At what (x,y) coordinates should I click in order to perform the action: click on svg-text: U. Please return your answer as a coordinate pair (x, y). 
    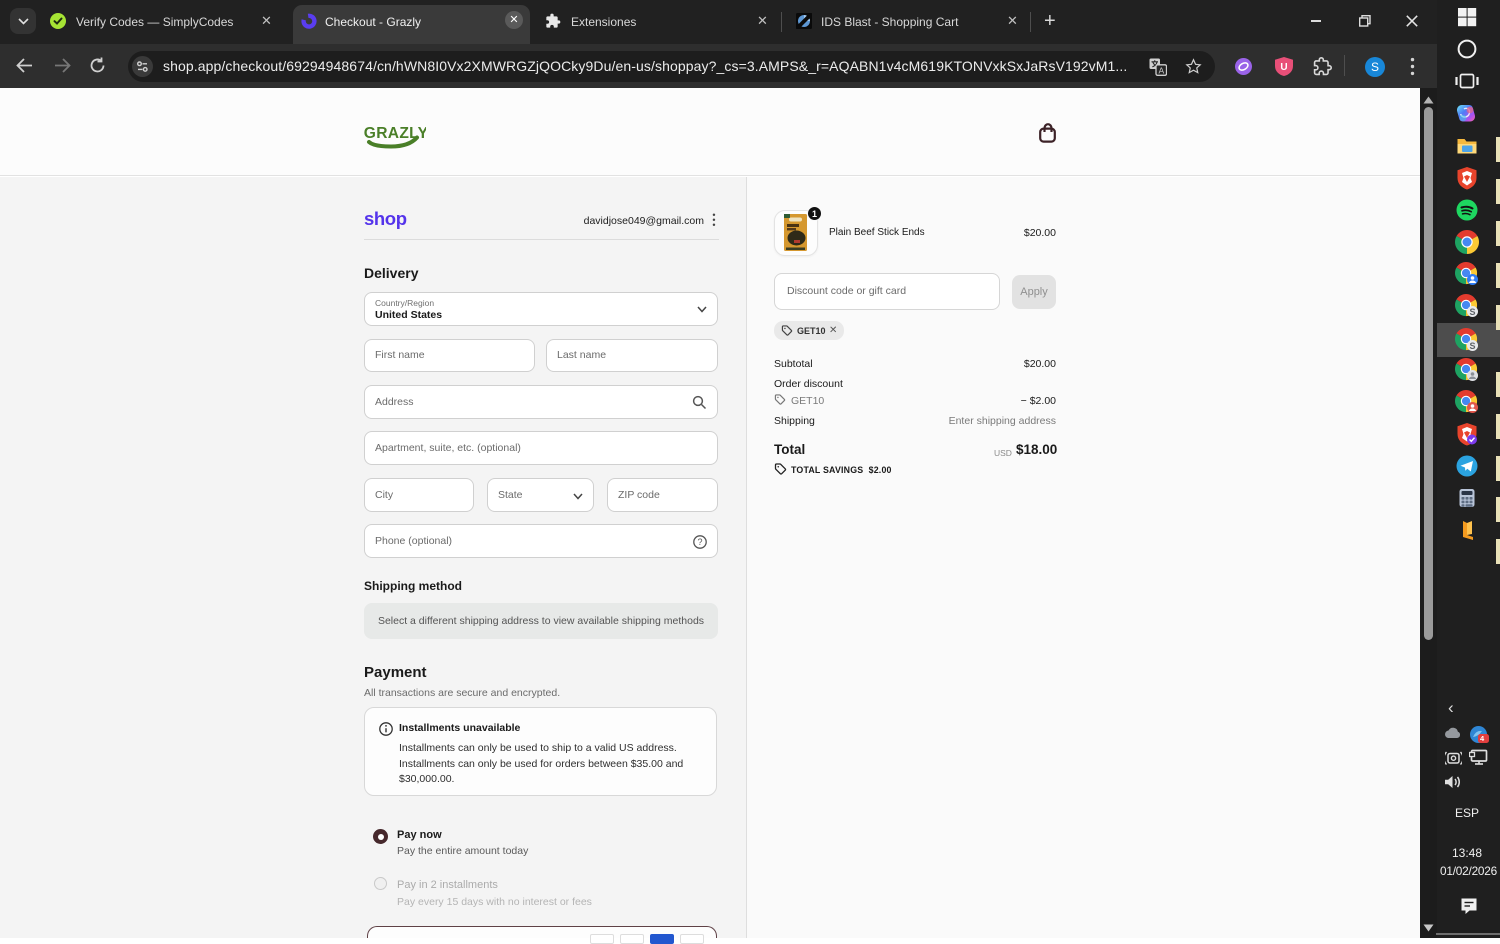
    Looking at the image, I should click on (1283, 67).